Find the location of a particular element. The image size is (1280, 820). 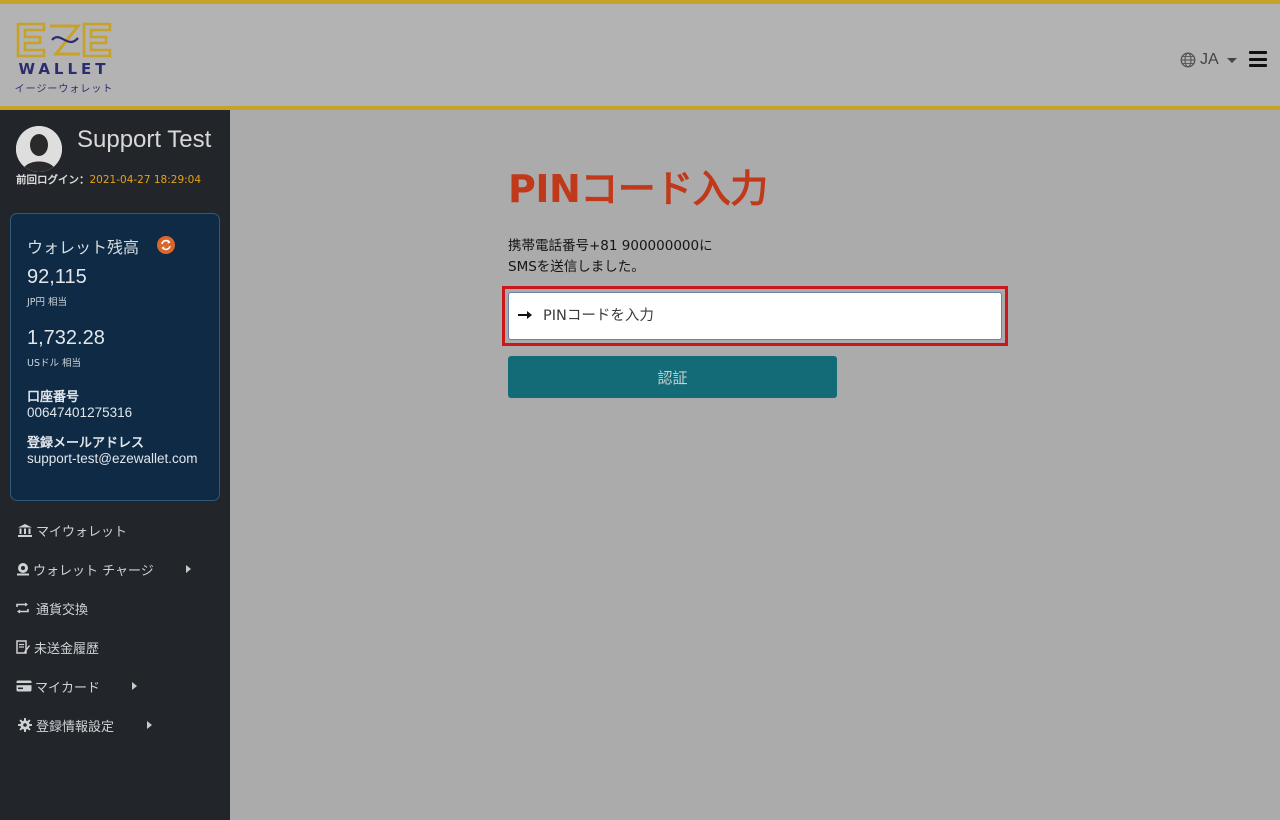

arrow-right-icon is located at coordinates (525, 315).